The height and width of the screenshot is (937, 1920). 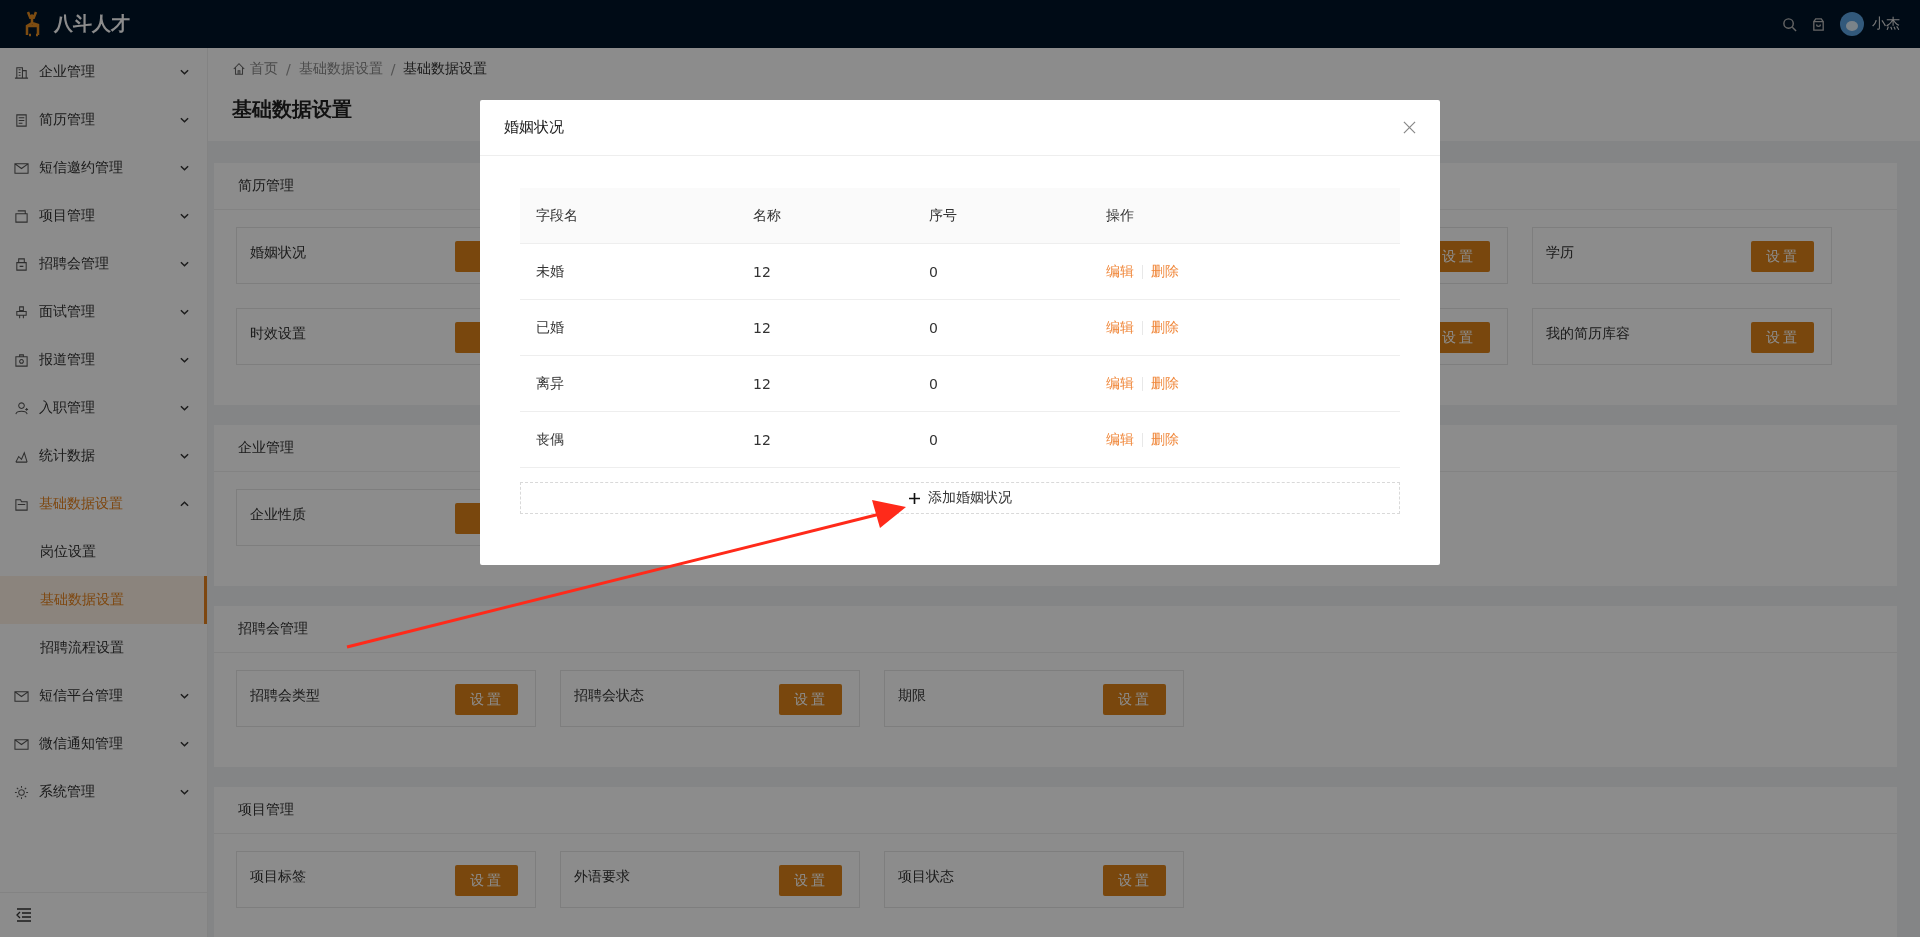 I want to click on table-cell-text: 丧偶, so click(x=550, y=439).